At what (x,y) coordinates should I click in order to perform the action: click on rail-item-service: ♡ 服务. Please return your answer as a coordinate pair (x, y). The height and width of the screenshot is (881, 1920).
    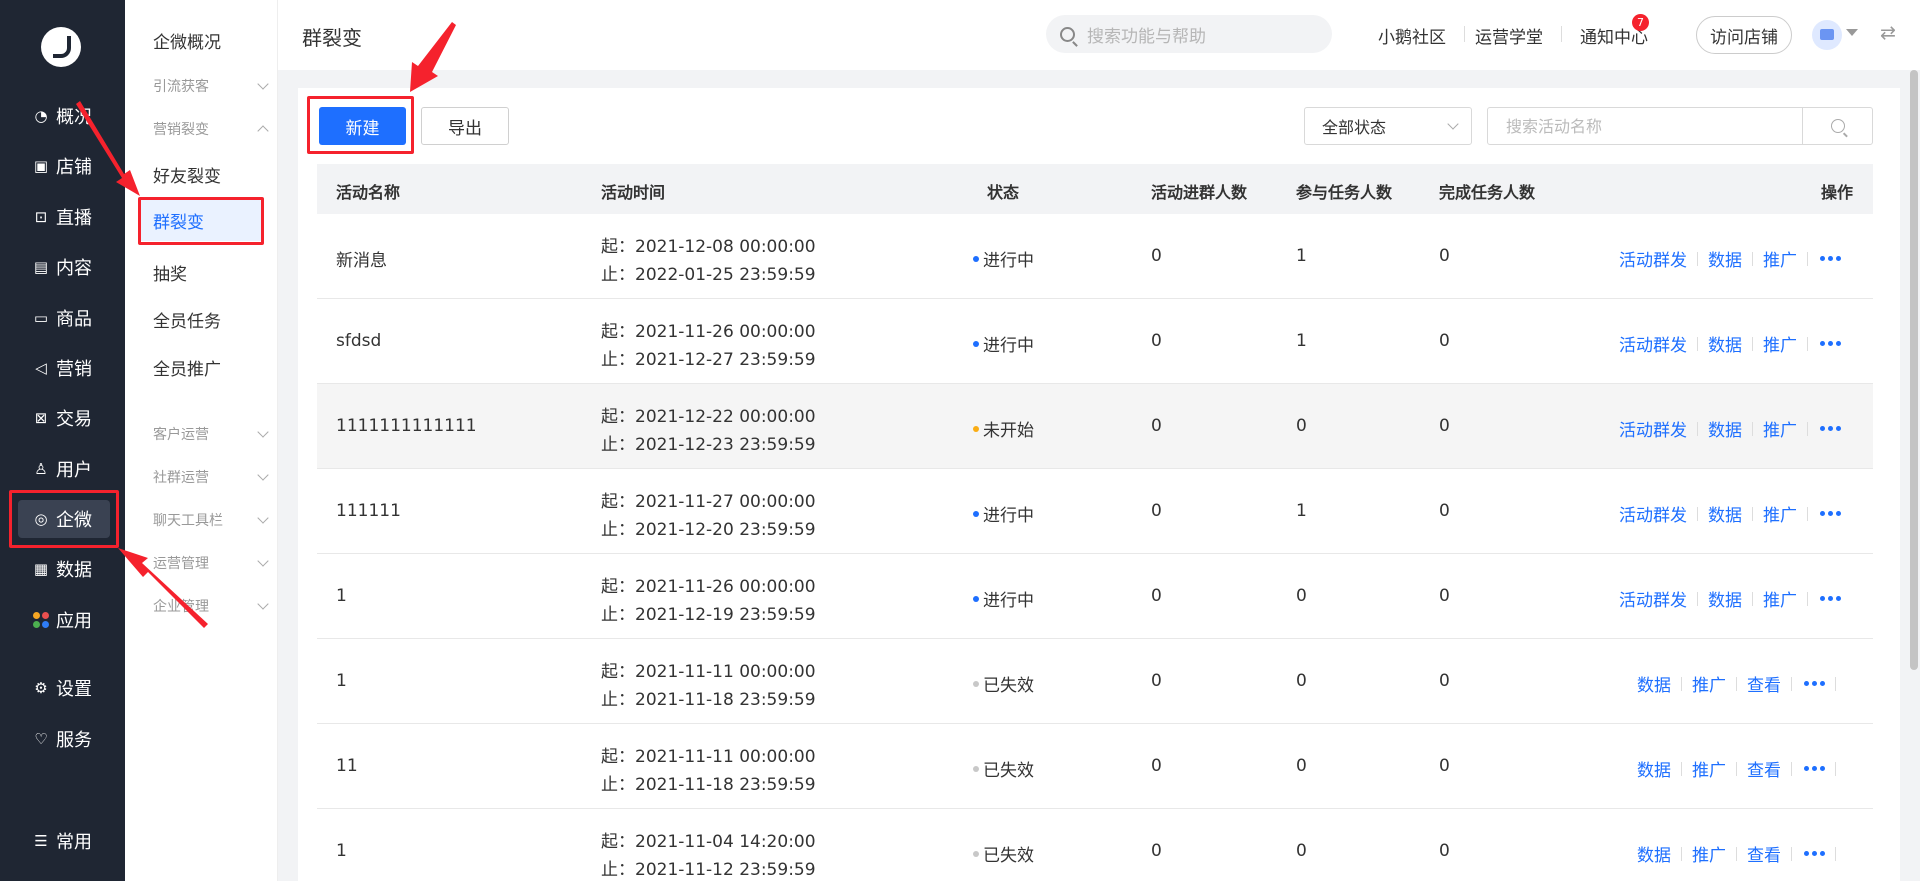
    Looking at the image, I should click on (64, 739).